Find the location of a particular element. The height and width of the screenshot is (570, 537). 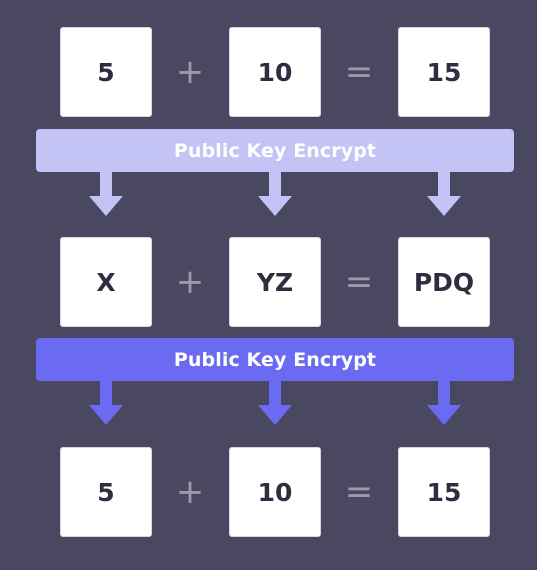

public-key-encrypt-band-1: Public Key Encrypt is located at coordinates (275, 150).